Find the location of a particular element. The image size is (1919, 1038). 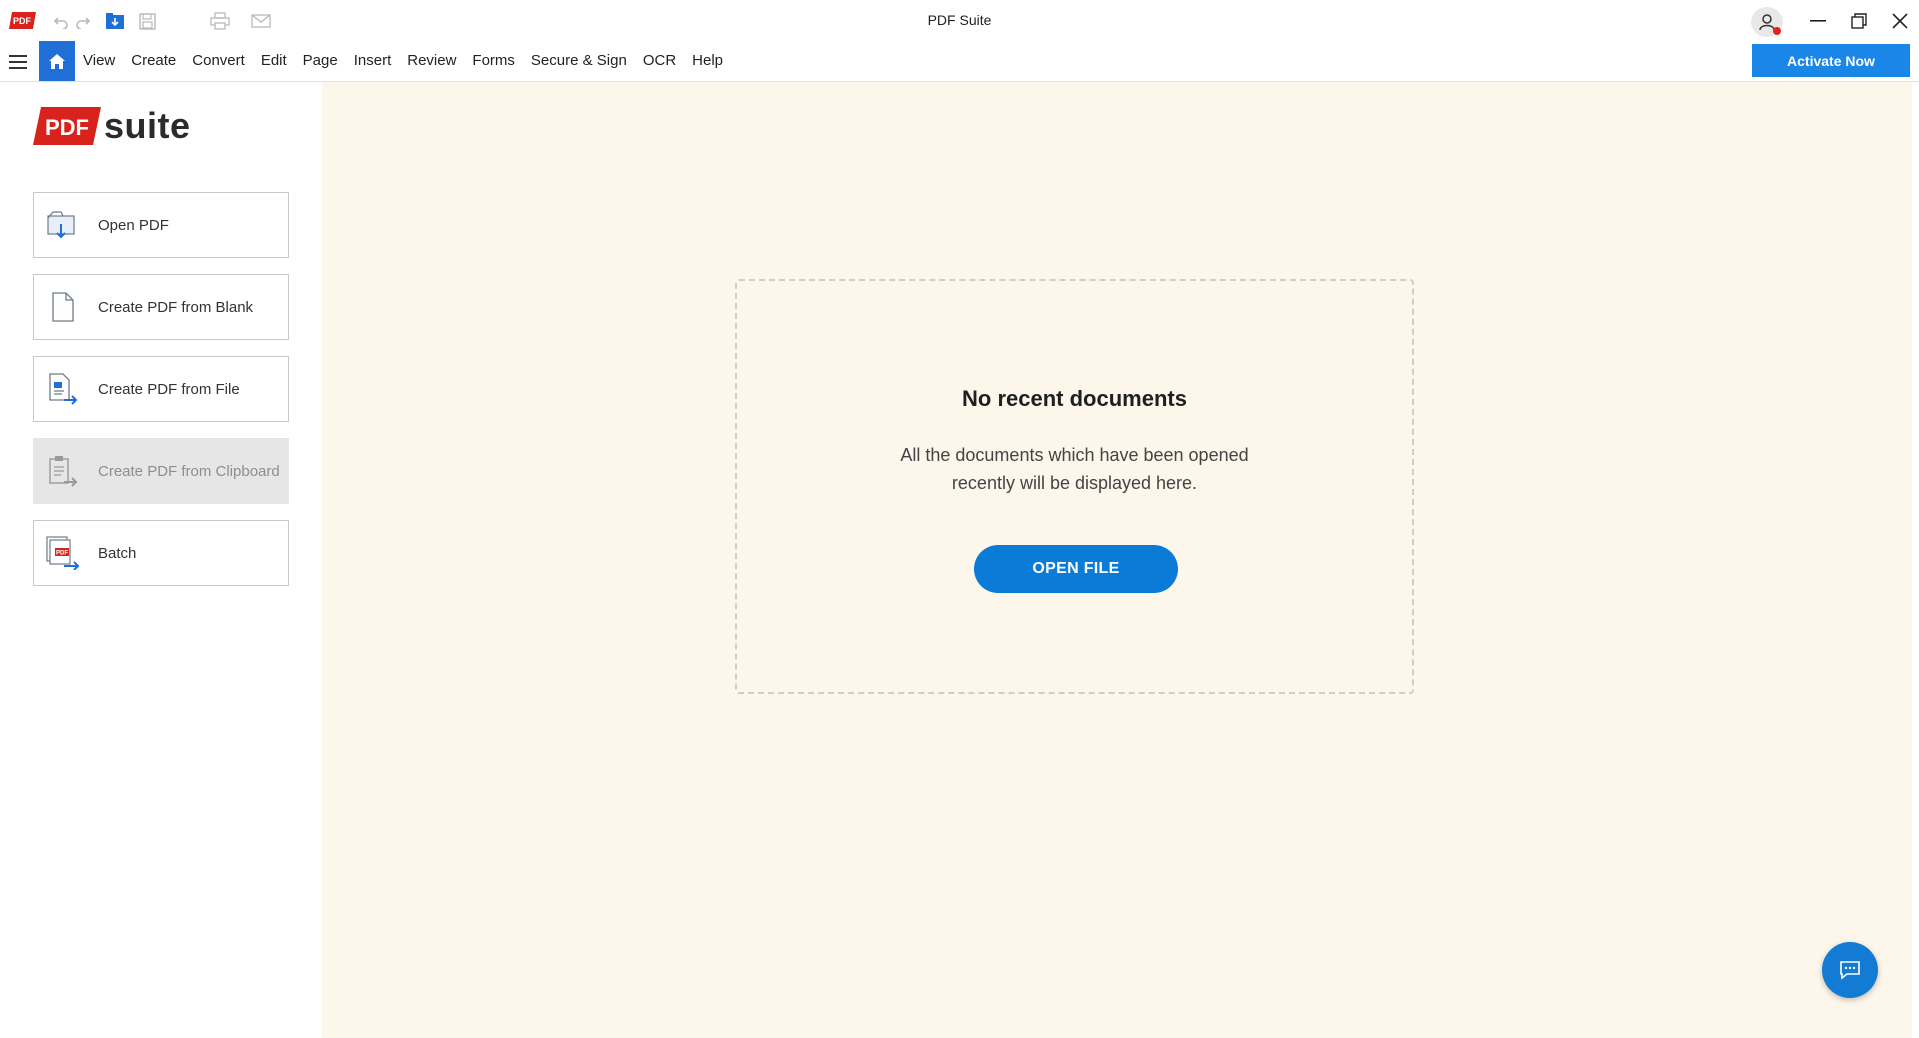

chat-support-button is located at coordinates (1850, 970).